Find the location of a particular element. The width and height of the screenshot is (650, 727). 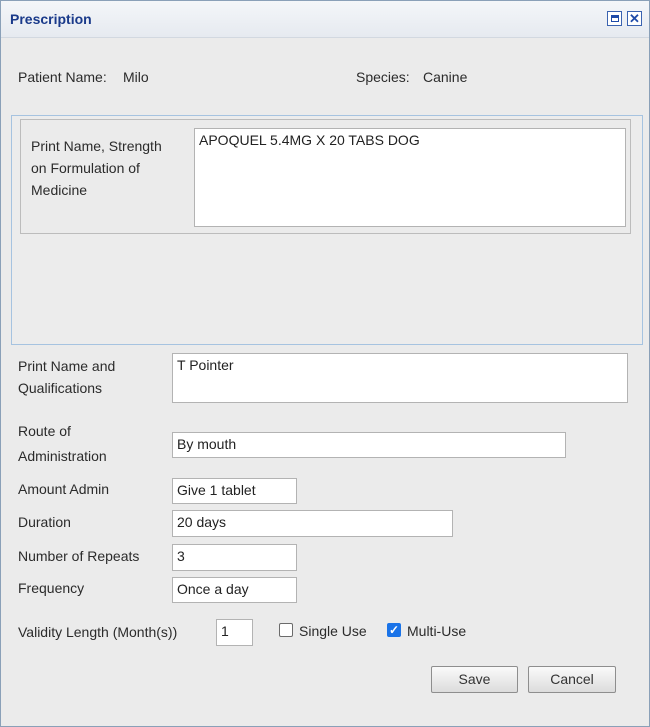

amount-input: Give 1 tablet is located at coordinates (234, 491).